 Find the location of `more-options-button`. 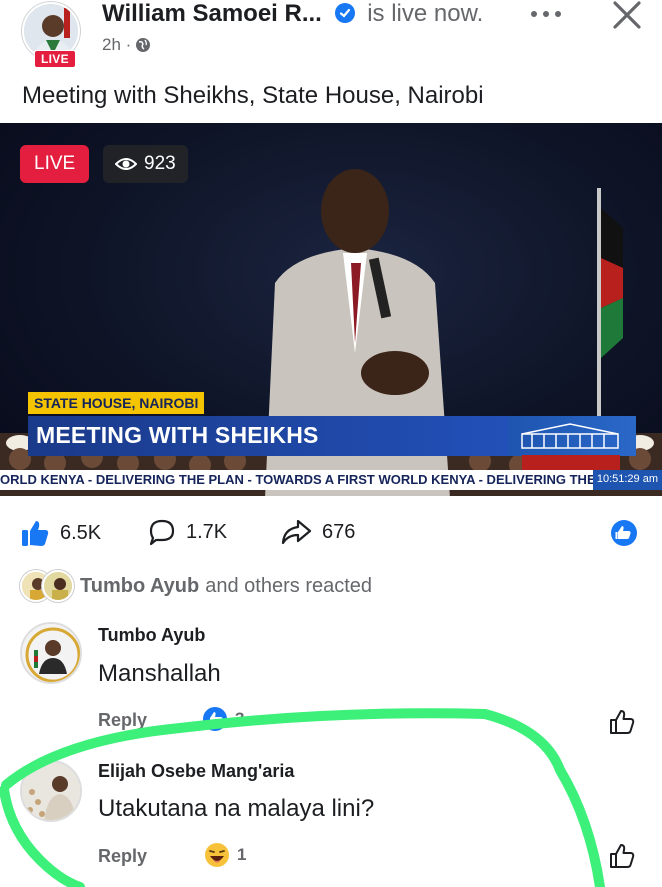

more-options-button is located at coordinates (546, 15).